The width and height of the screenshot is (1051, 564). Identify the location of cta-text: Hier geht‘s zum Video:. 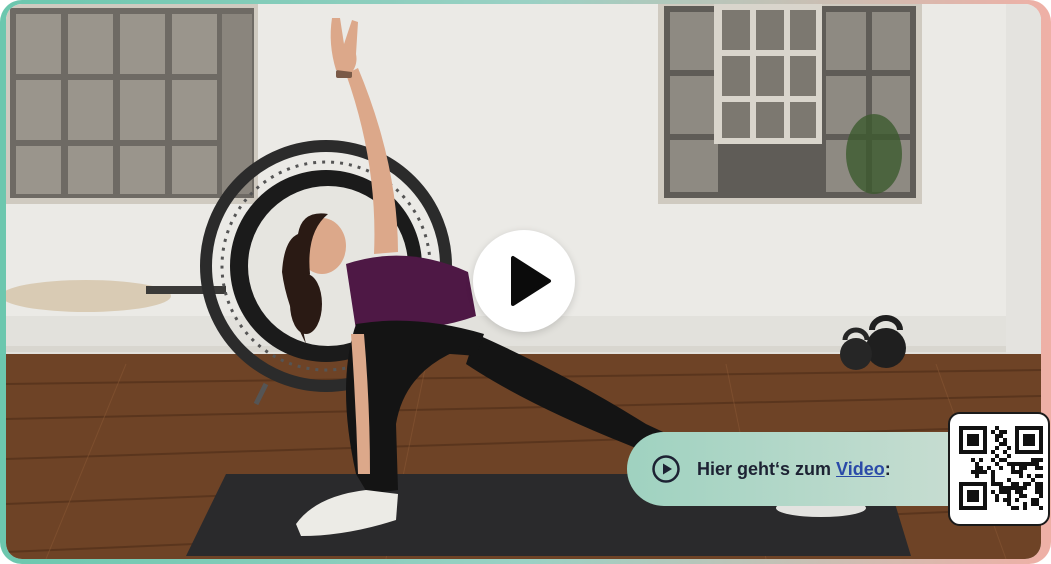
(794, 469).